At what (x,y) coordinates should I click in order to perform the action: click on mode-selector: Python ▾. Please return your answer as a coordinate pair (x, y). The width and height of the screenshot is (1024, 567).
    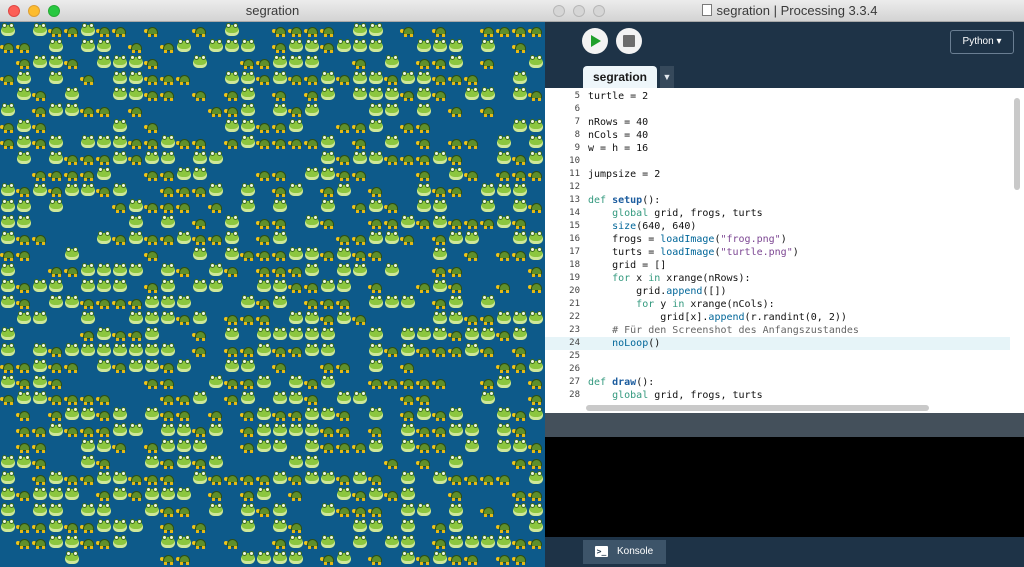
    Looking at the image, I should click on (982, 42).